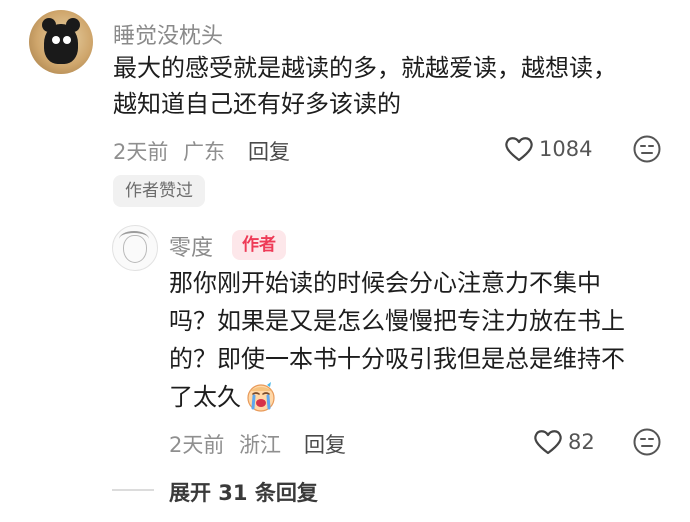 The width and height of the screenshot is (690, 522). What do you see at coordinates (205, 397) in the screenshot?
I see `reply-text-line-4: 了太久` at bounding box center [205, 397].